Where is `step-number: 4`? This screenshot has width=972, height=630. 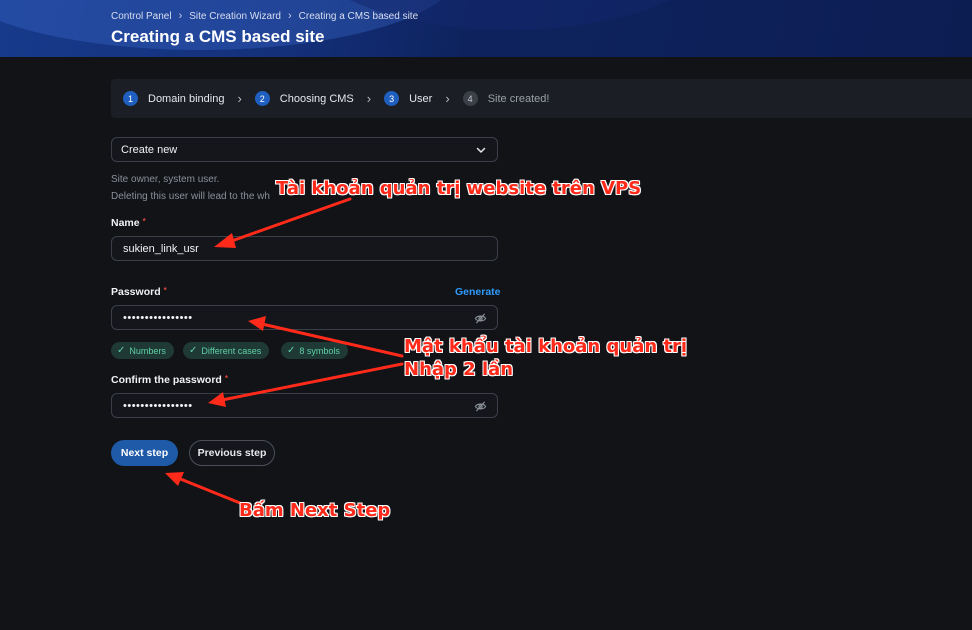
step-number: 4 is located at coordinates (470, 98).